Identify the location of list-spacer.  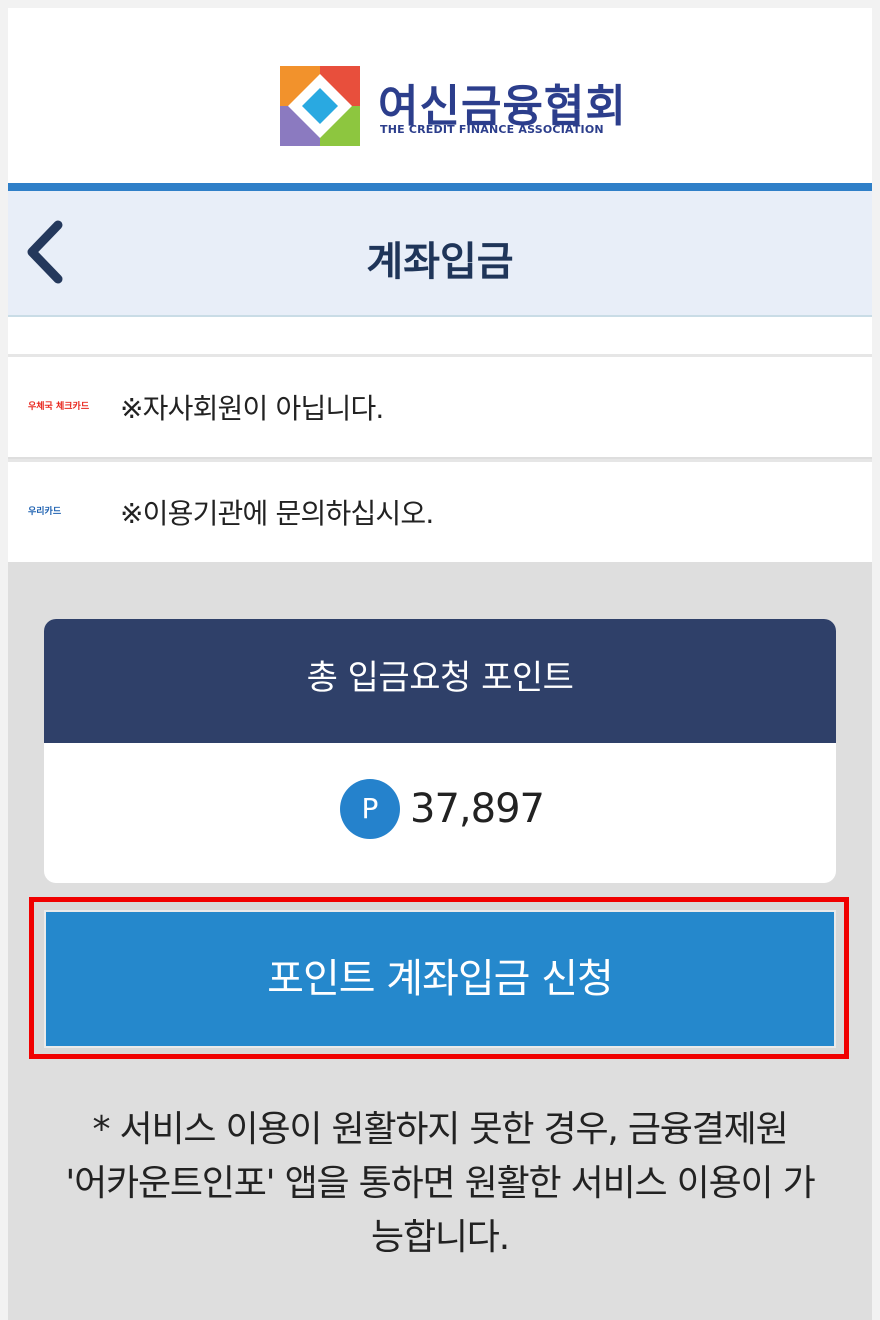
(440, 337).